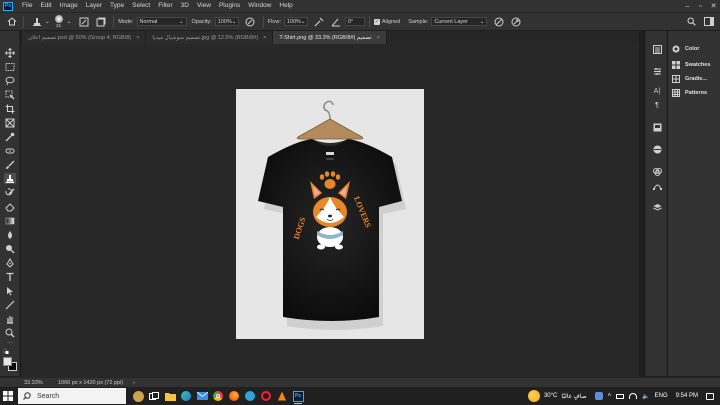  I want to click on status-menu-arrow-icon: ›, so click(134, 383).